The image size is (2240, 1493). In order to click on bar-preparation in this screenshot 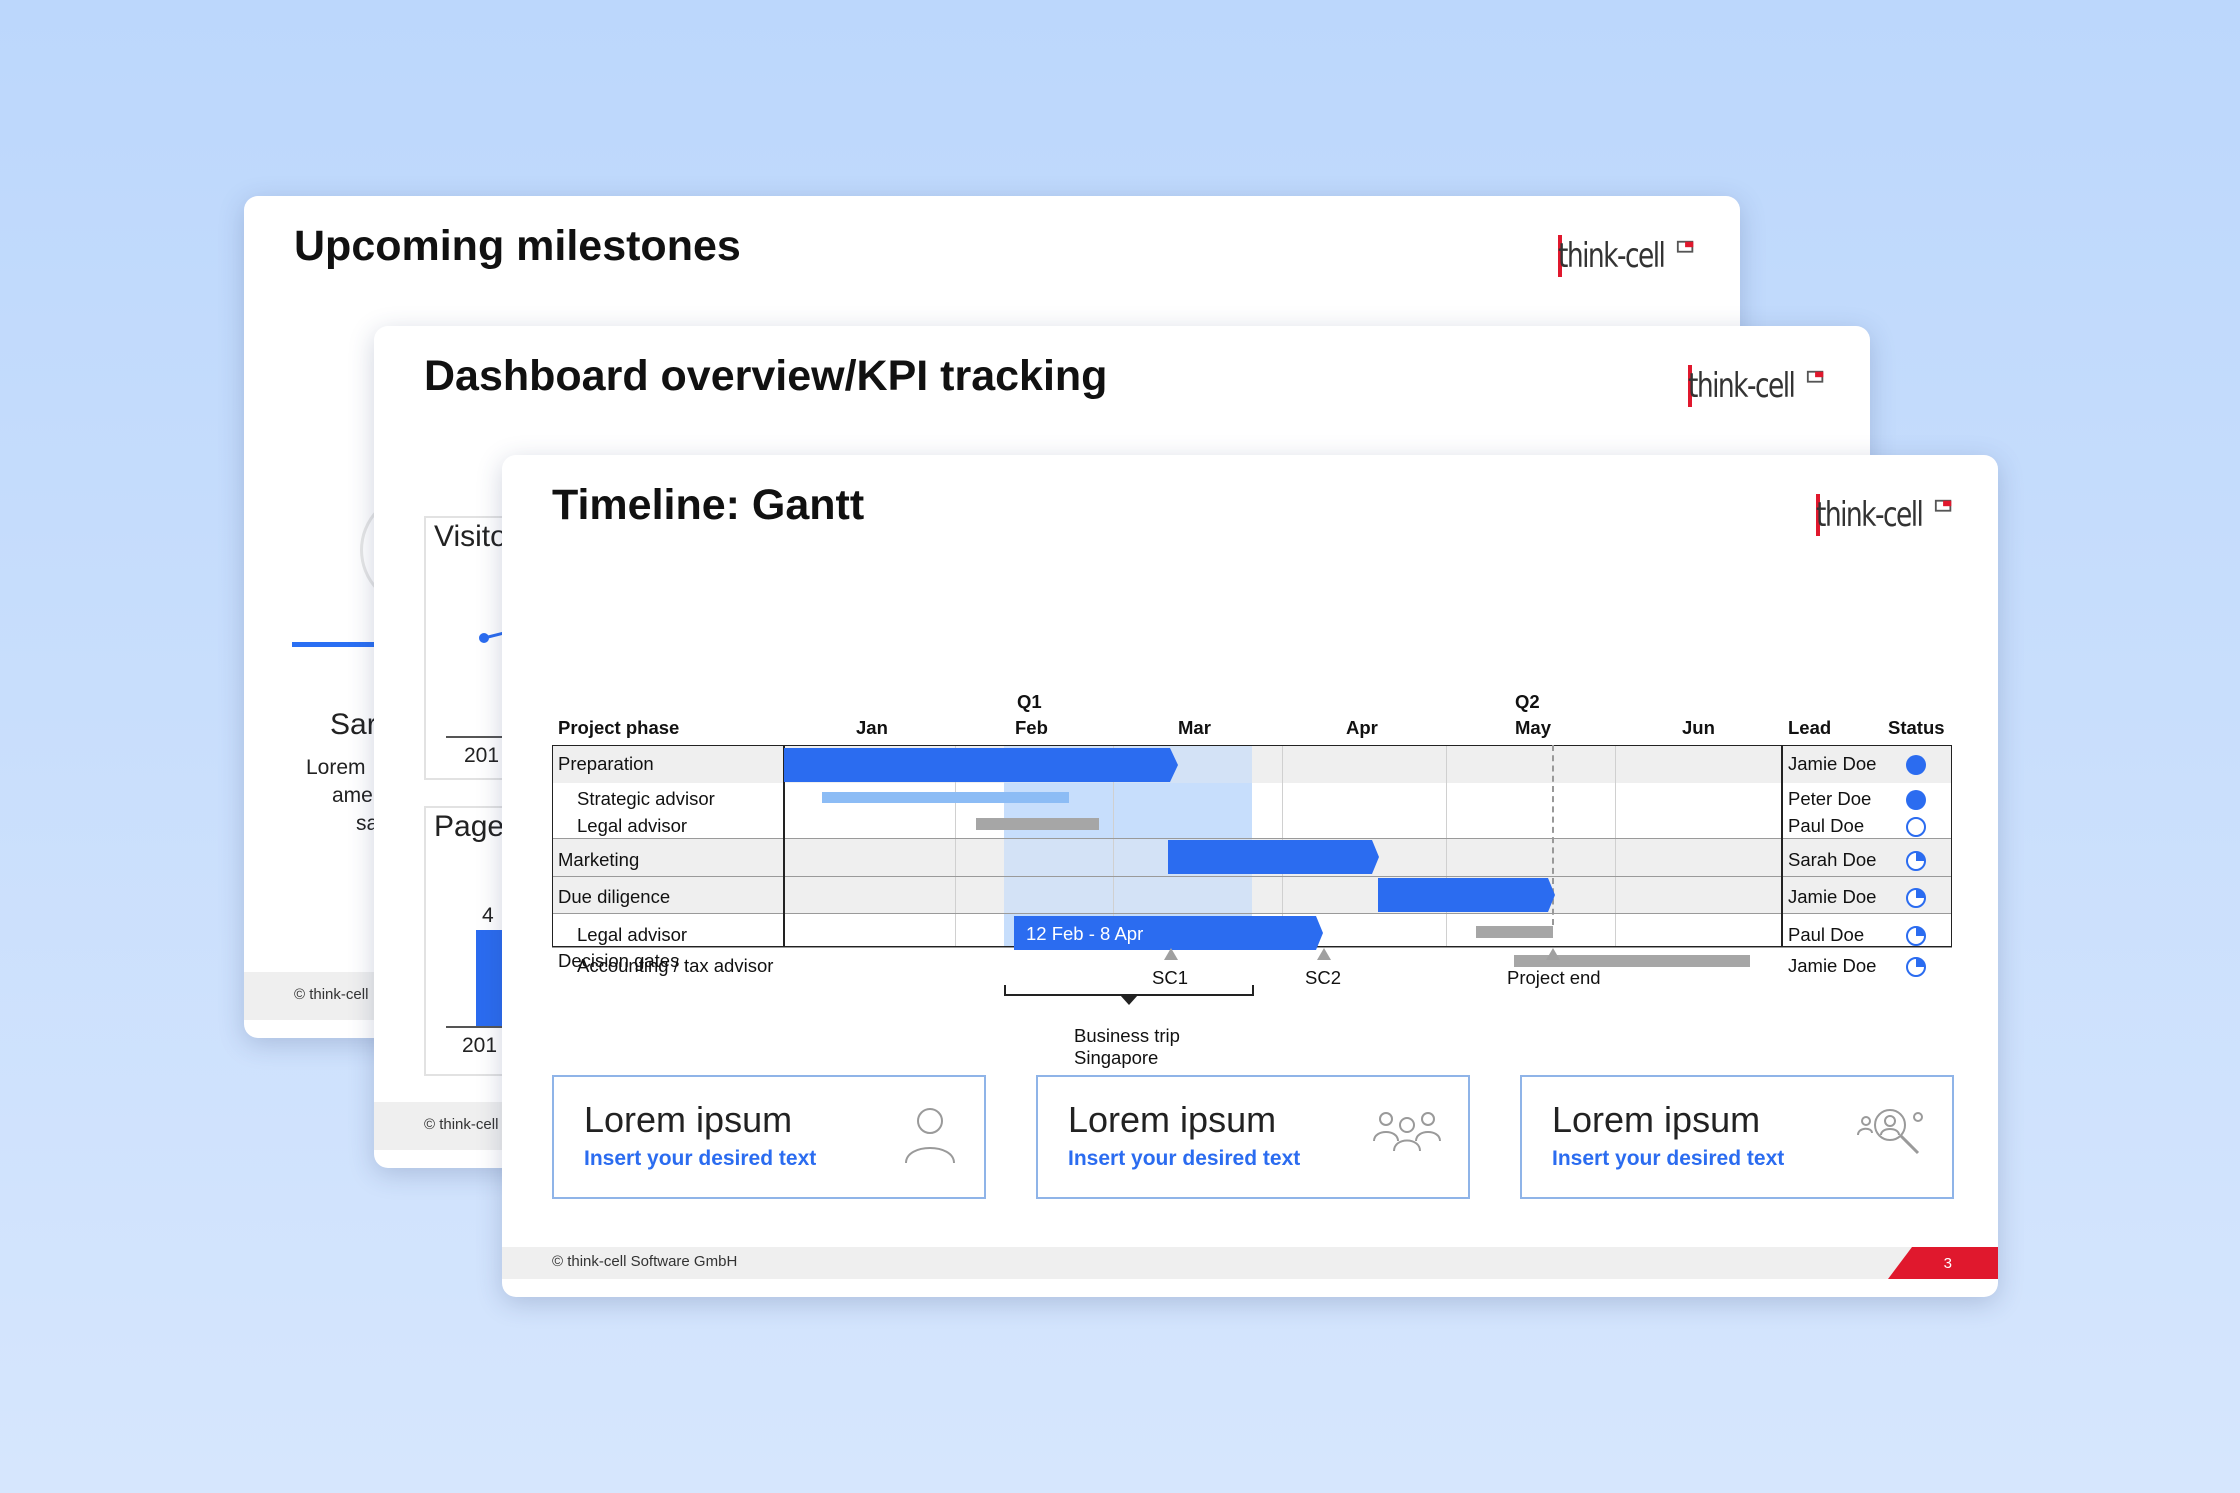, I will do `click(981, 765)`.